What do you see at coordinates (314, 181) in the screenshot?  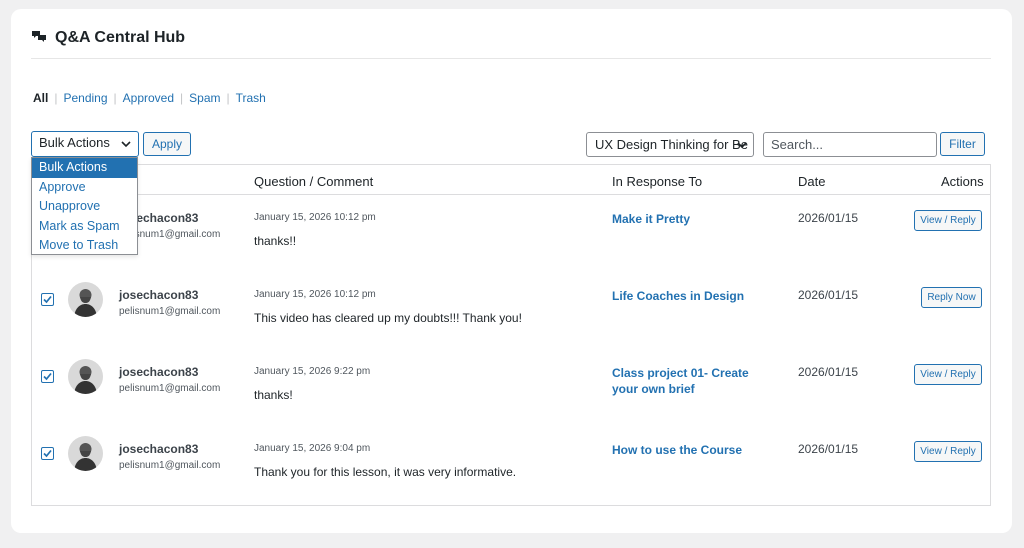 I see `column-question: Question / Comment` at bounding box center [314, 181].